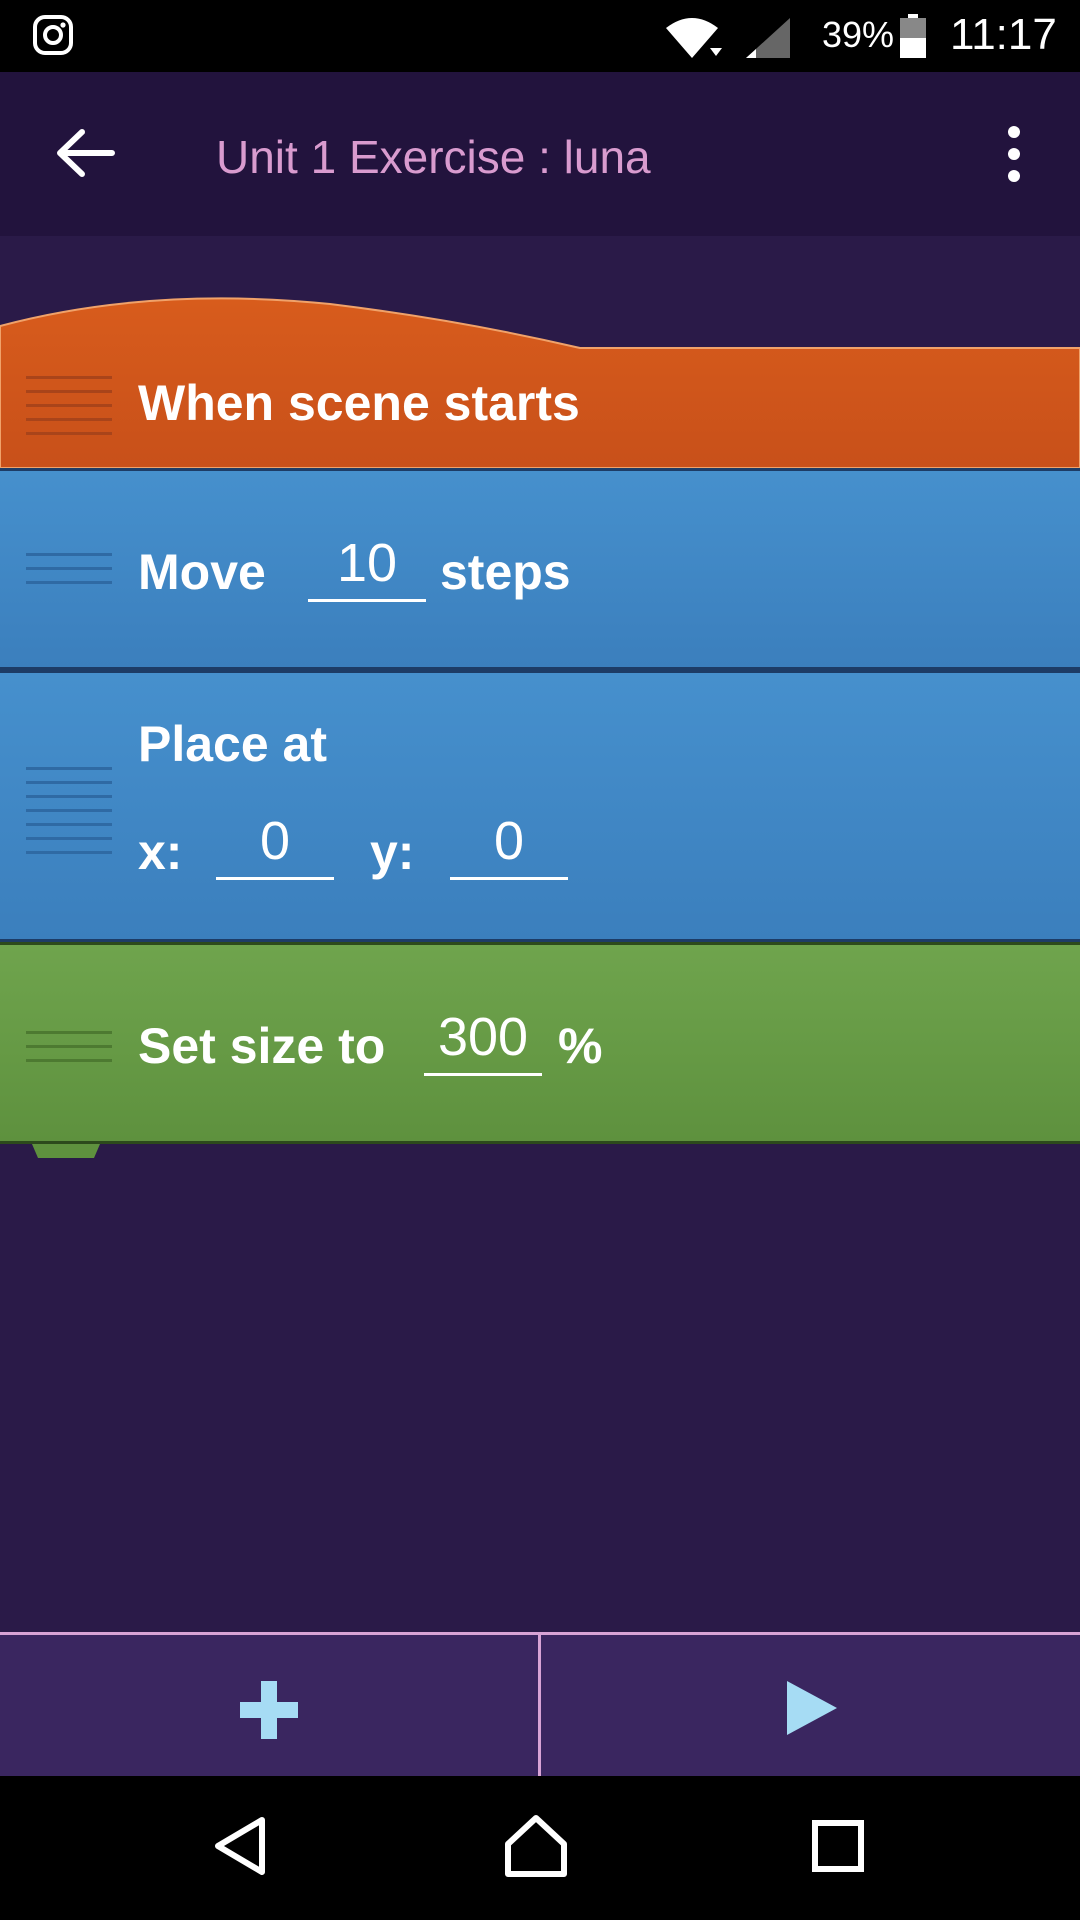 The width and height of the screenshot is (1080, 1920). What do you see at coordinates (540, 1705) in the screenshot?
I see `bottom-toolbar` at bounding box center [540, 1705].